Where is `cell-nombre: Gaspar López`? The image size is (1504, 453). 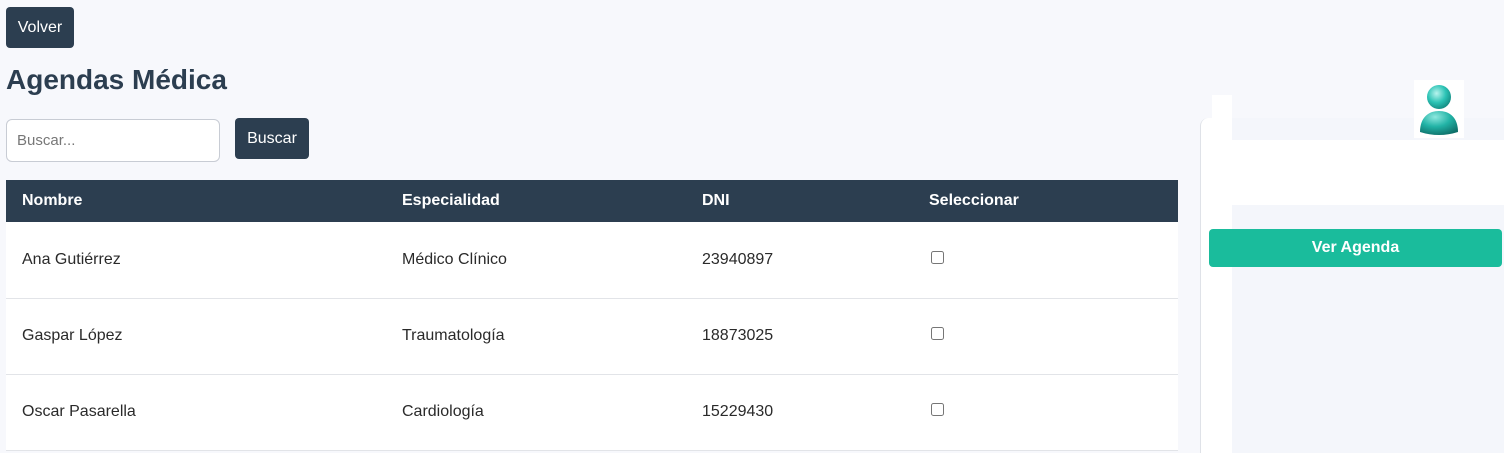
cell-nombre: Gaspar López is located at coordinates (72, 335).